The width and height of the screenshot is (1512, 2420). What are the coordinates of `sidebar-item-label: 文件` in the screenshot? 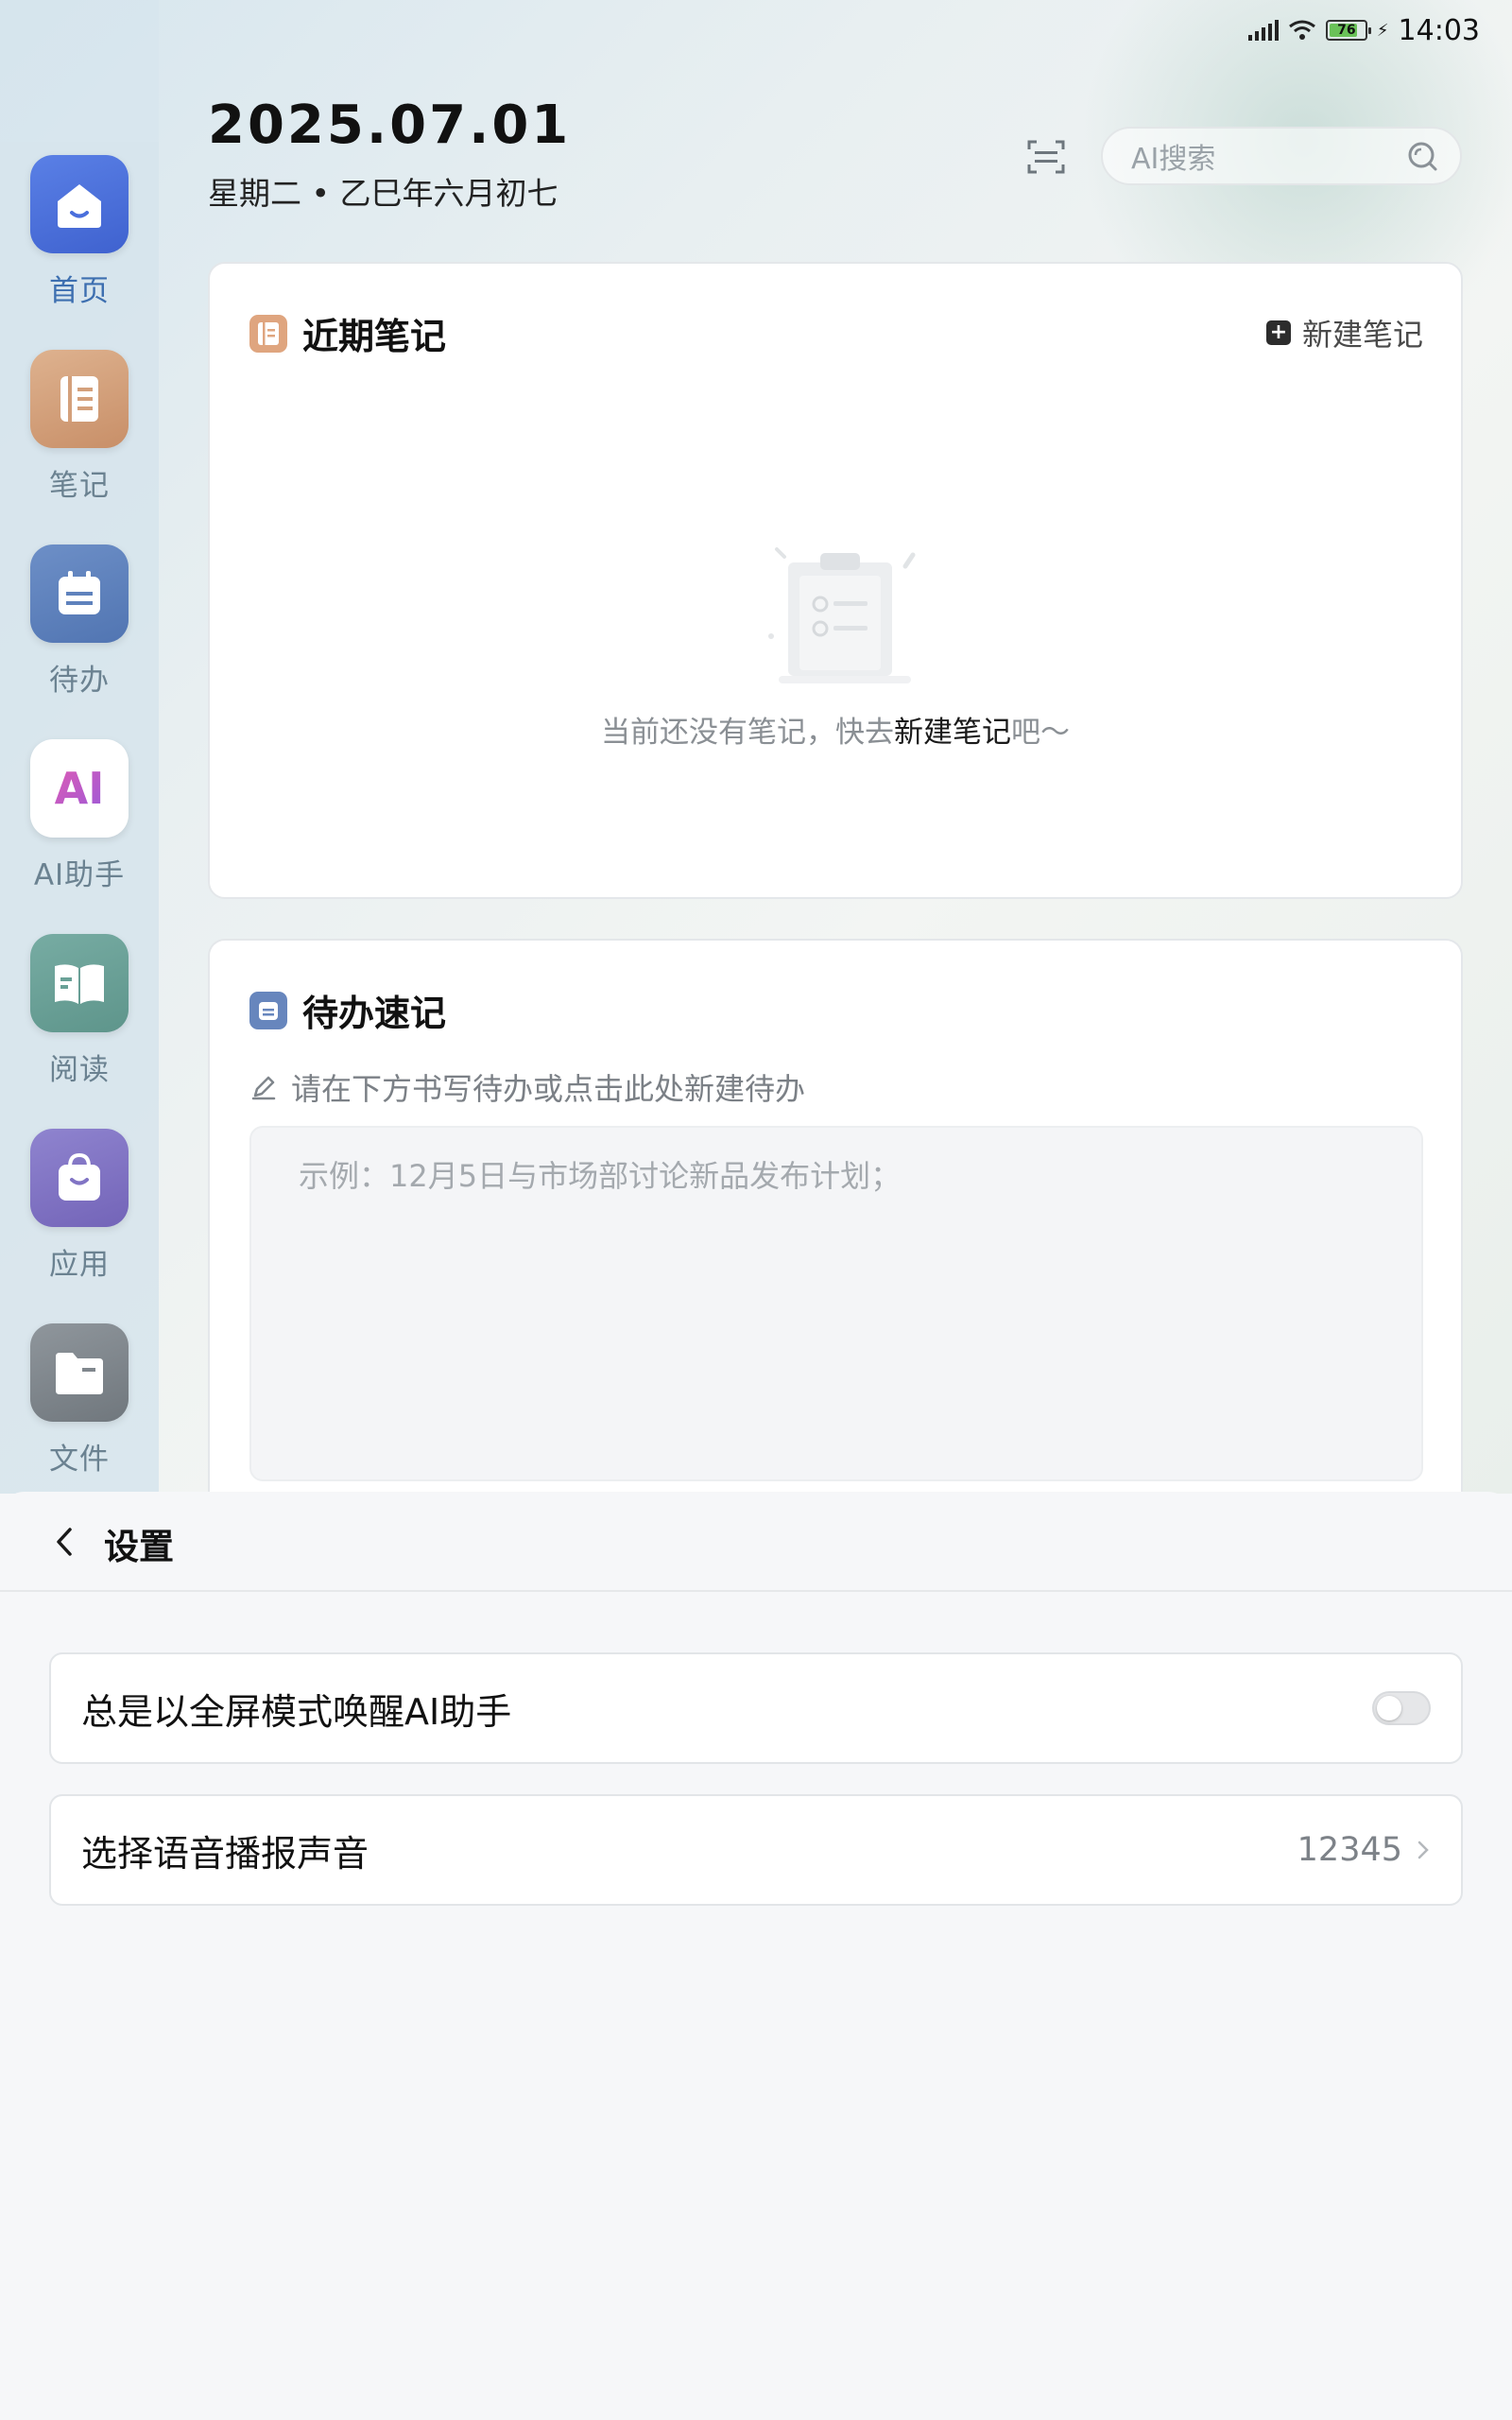 It's located at (79, 1460).